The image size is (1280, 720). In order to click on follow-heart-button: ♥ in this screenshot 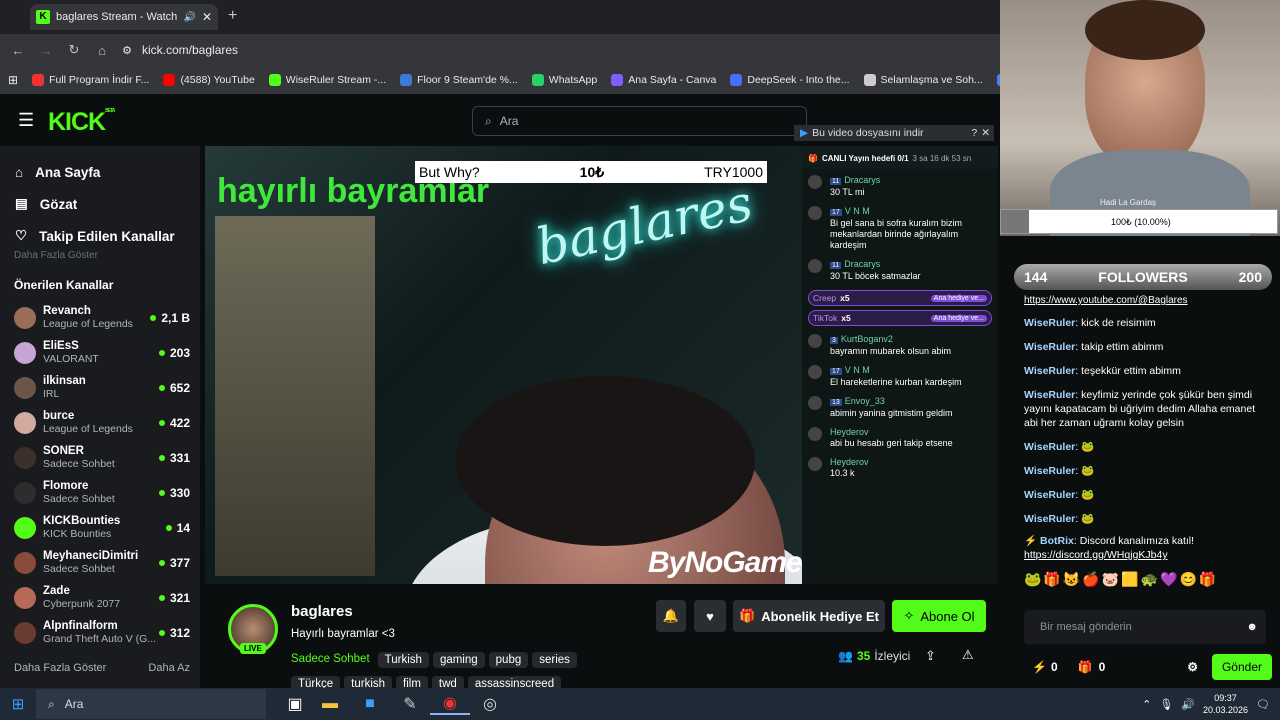, I will do `click(710, 616)`.